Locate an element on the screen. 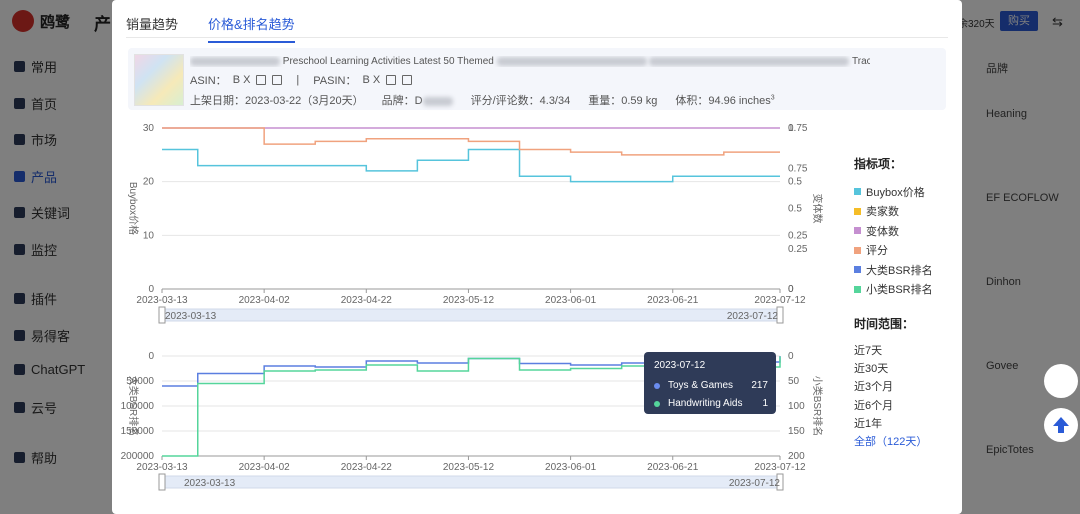  y-axis-title: Buybox价格 is located at coordinates (133, 208).